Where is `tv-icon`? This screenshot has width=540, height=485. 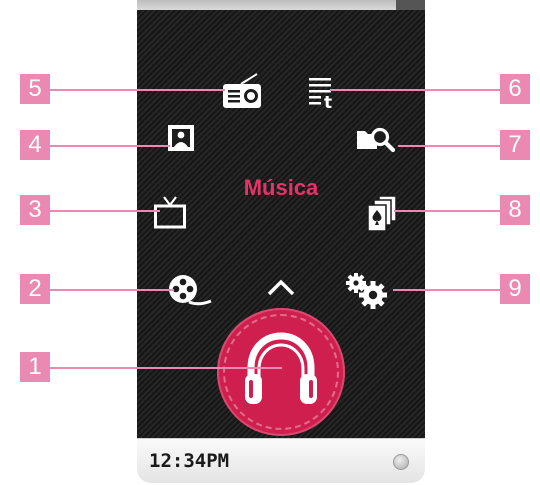 tv-icon is located at coordinates (170, 212).